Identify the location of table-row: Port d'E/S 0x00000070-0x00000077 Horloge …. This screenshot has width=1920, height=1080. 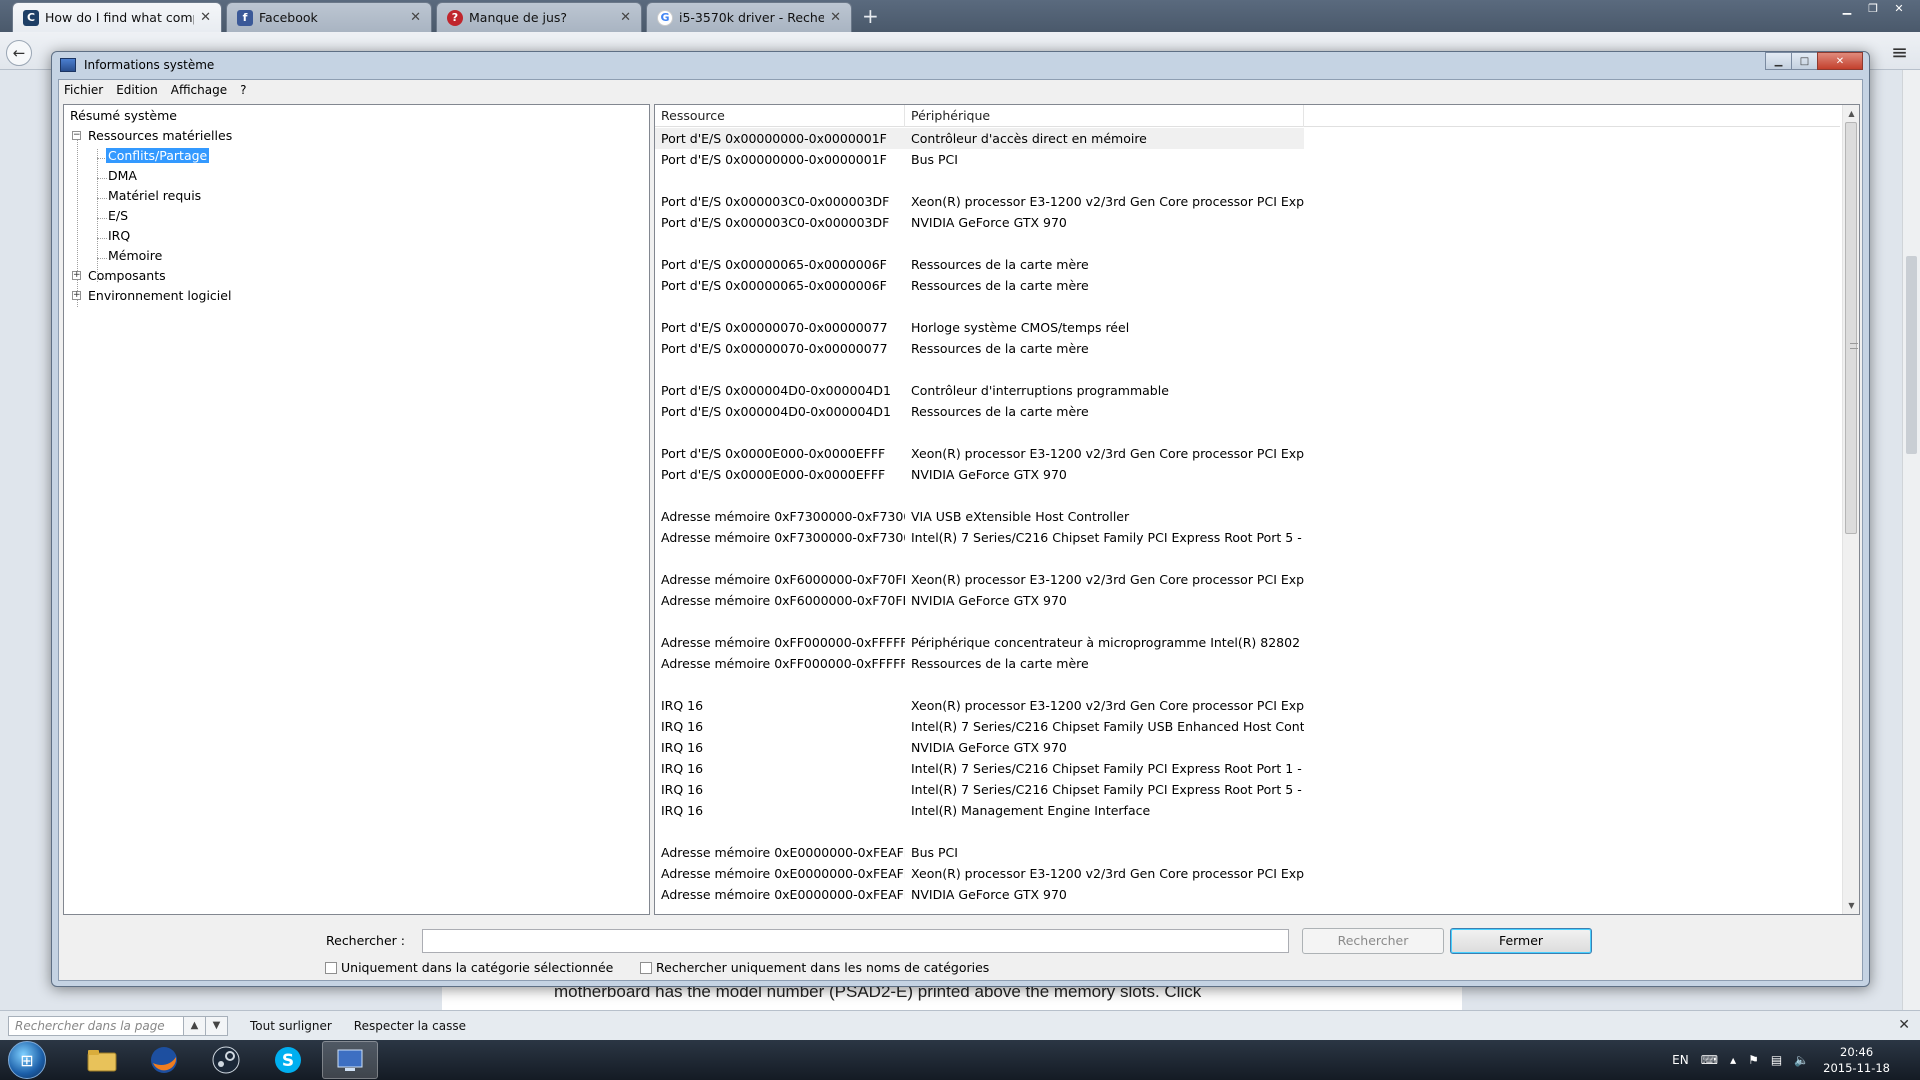
(1247, 327).